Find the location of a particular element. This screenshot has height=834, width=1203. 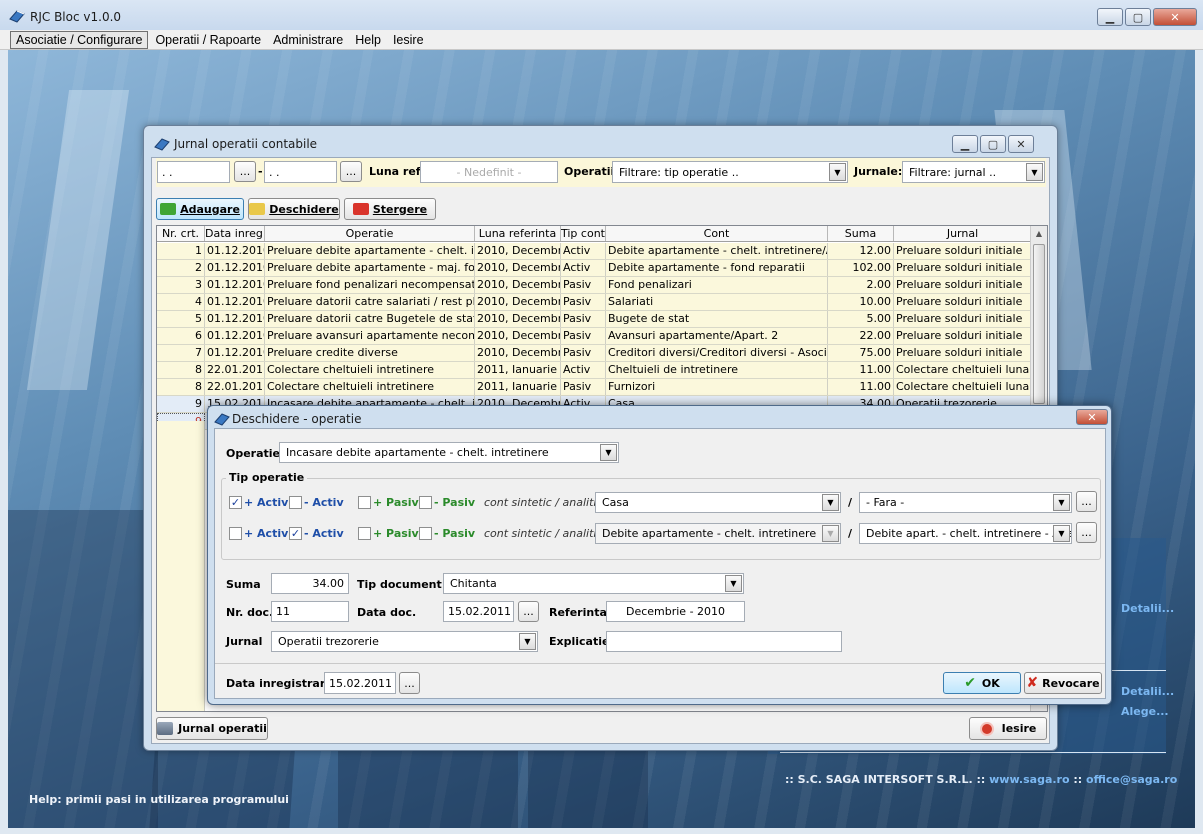

col-suma: Suma is located at coordinates (861, 233).